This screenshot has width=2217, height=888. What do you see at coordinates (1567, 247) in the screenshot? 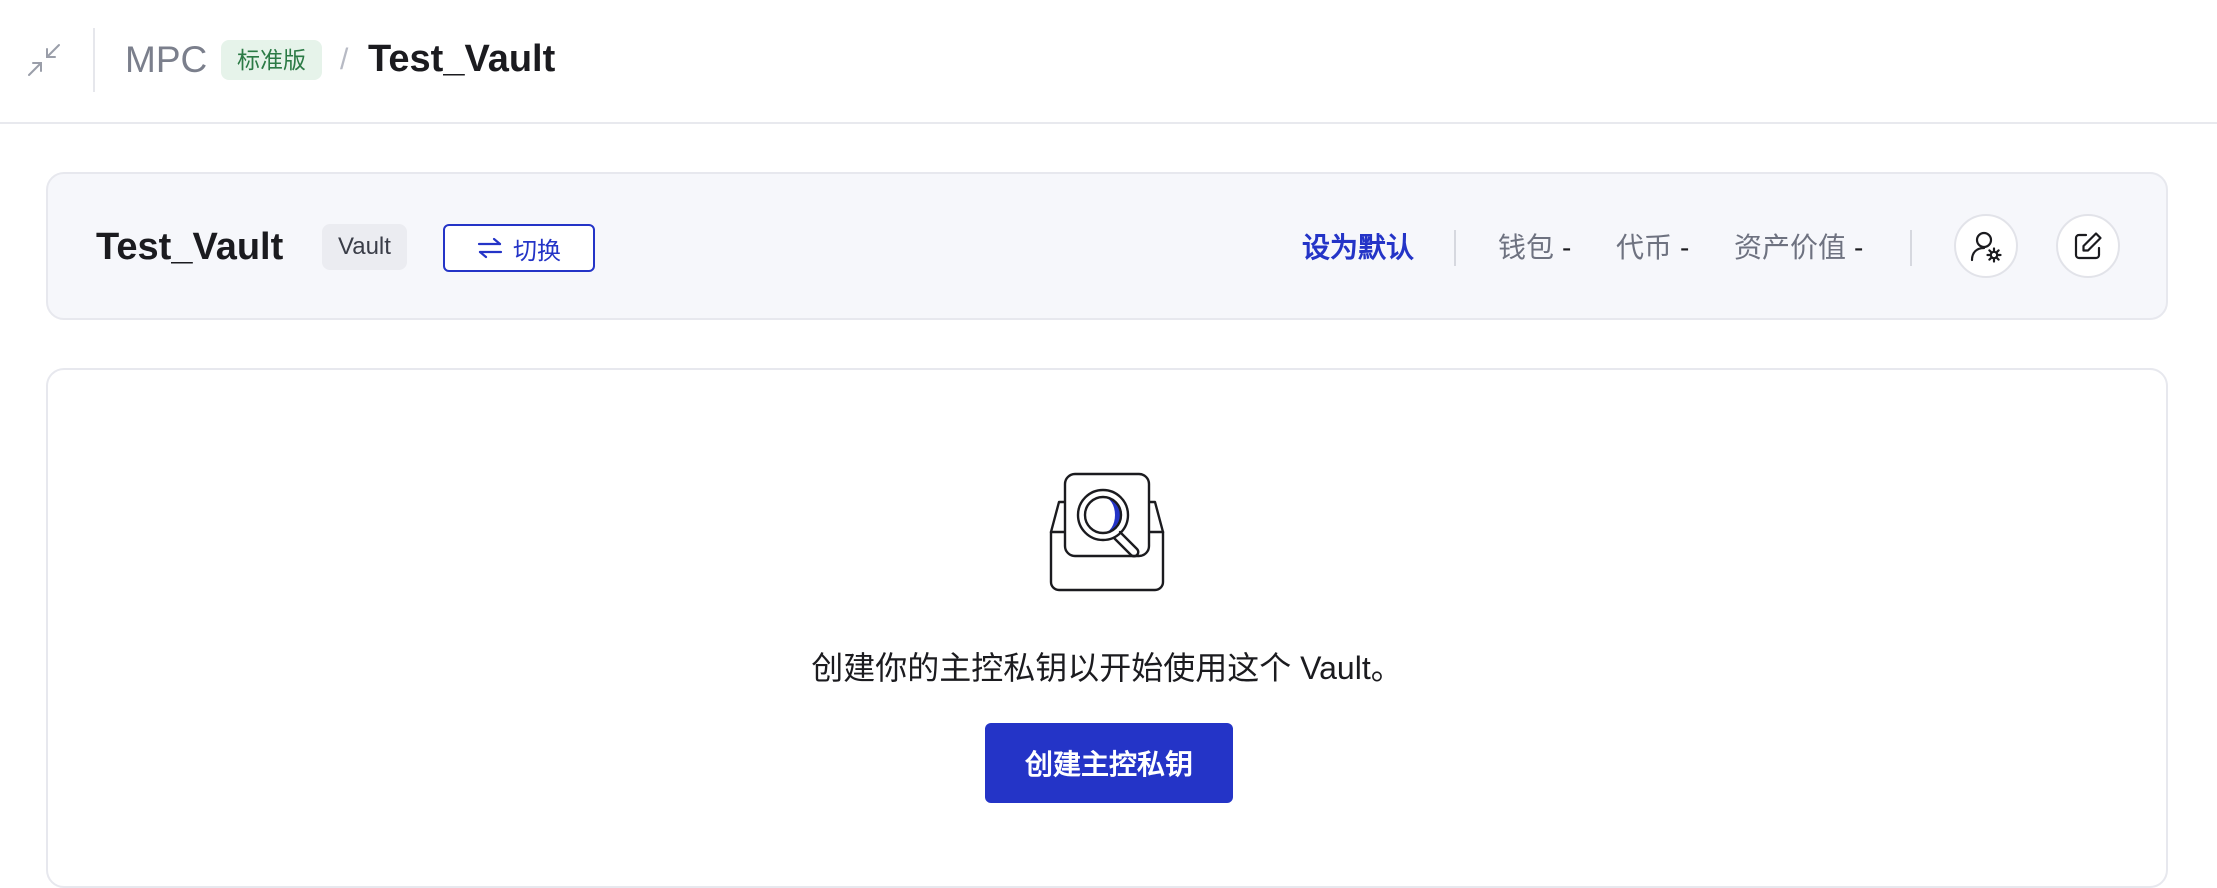
I see `stat-wallets-value: -` at bounding box center [1567, 247].